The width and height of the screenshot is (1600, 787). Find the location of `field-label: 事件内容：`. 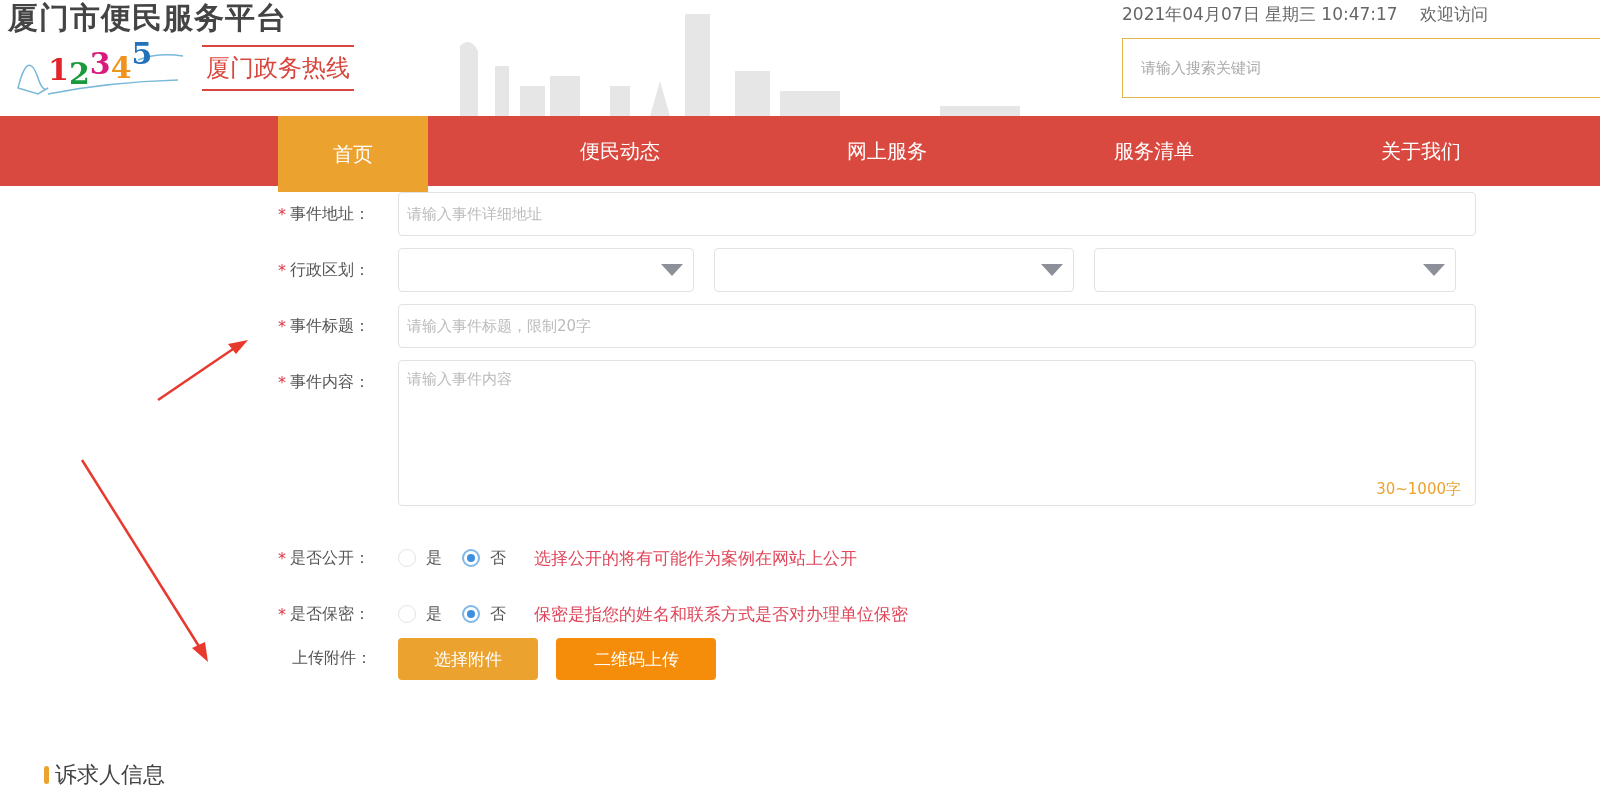

field-label: 事件内容： is located at coordinates (330, 382).